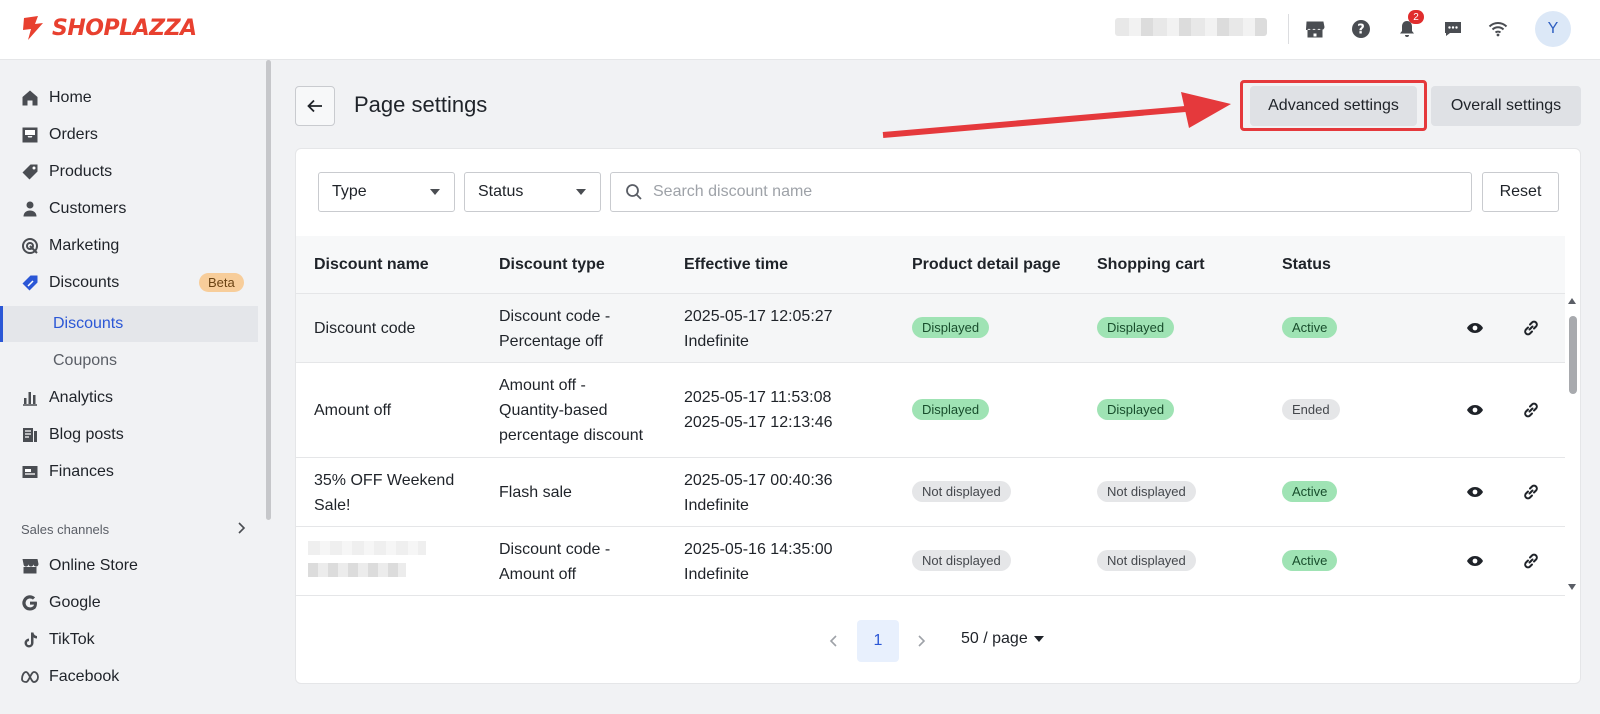  What do you see at coordinates (129, 246) in the screenshot?
I see `sidebar-item-marketing: Marketing` at bounding box center [129, 246].